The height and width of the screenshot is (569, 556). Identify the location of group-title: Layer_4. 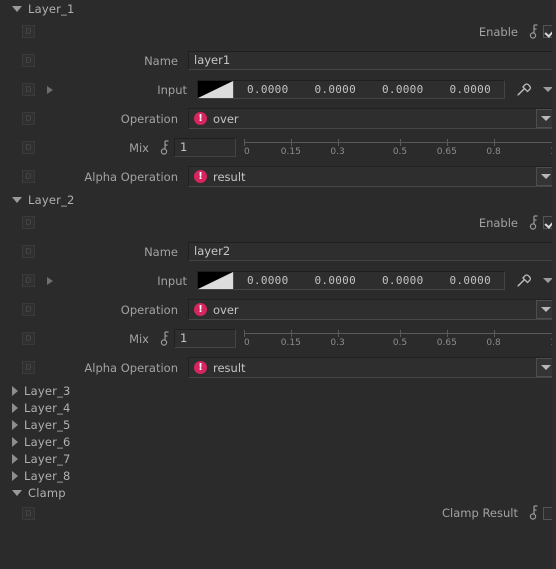
(47, 407).